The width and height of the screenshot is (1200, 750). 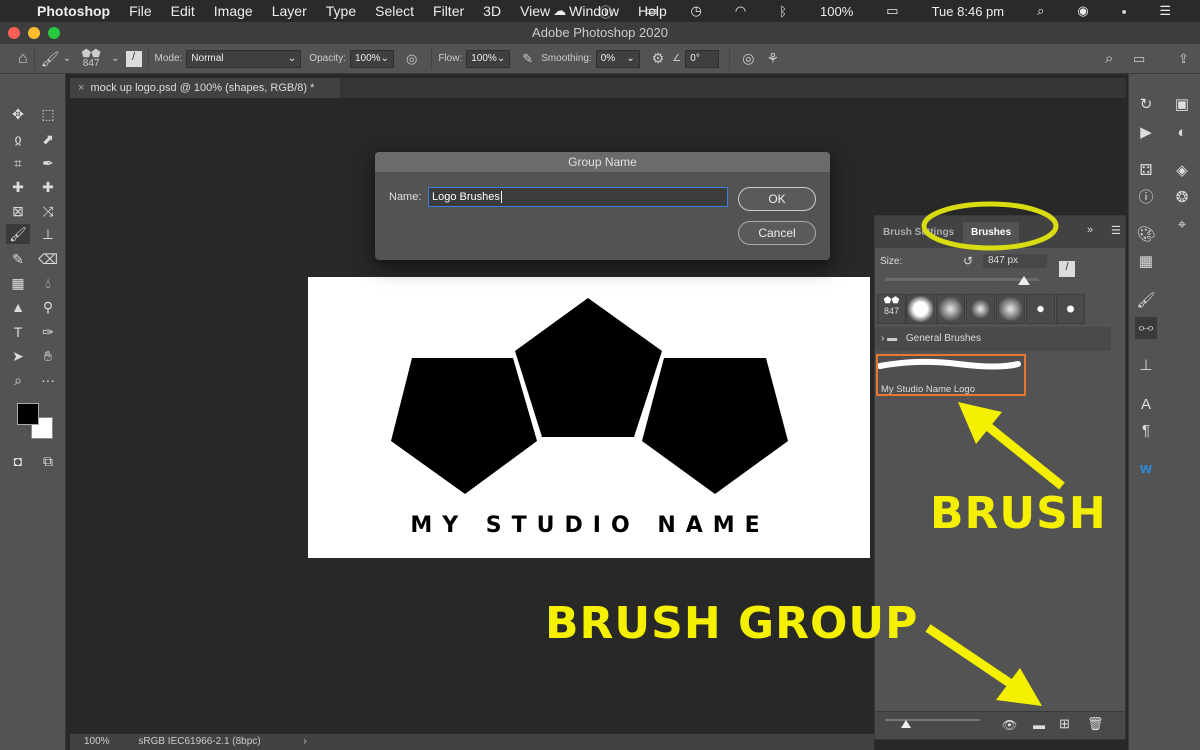 What do you see at coordinates (97, 741) in the screenshot?
I see `zoom-level: 100%` at bounding box center [97, 741].